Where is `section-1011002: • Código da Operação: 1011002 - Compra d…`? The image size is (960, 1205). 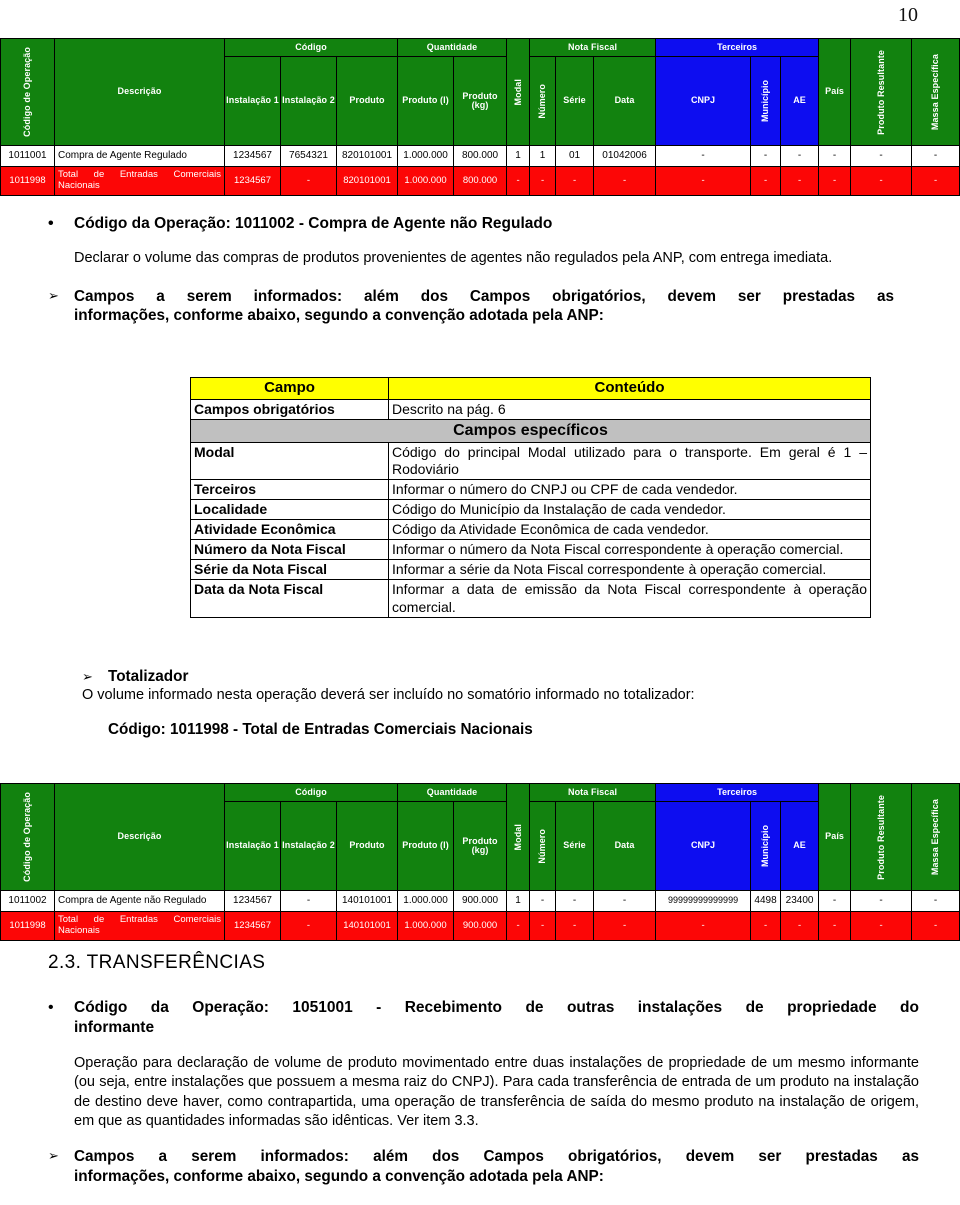
section-1011002: • Código da Operação: 1011002 - Compra d… is located at coordinates (483, 270).